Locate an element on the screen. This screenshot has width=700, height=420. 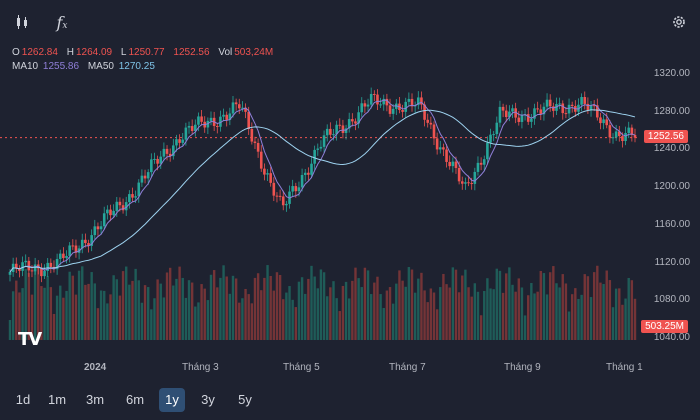
timeframe-1y: 1y is located at coordinates (172, 400).